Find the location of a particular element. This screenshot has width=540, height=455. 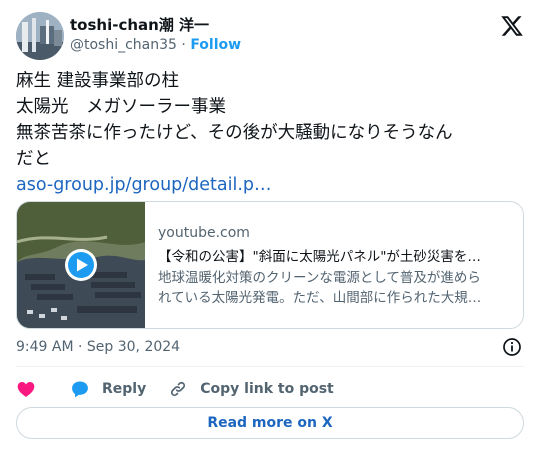

like-button is located at coordinates (32, 389).